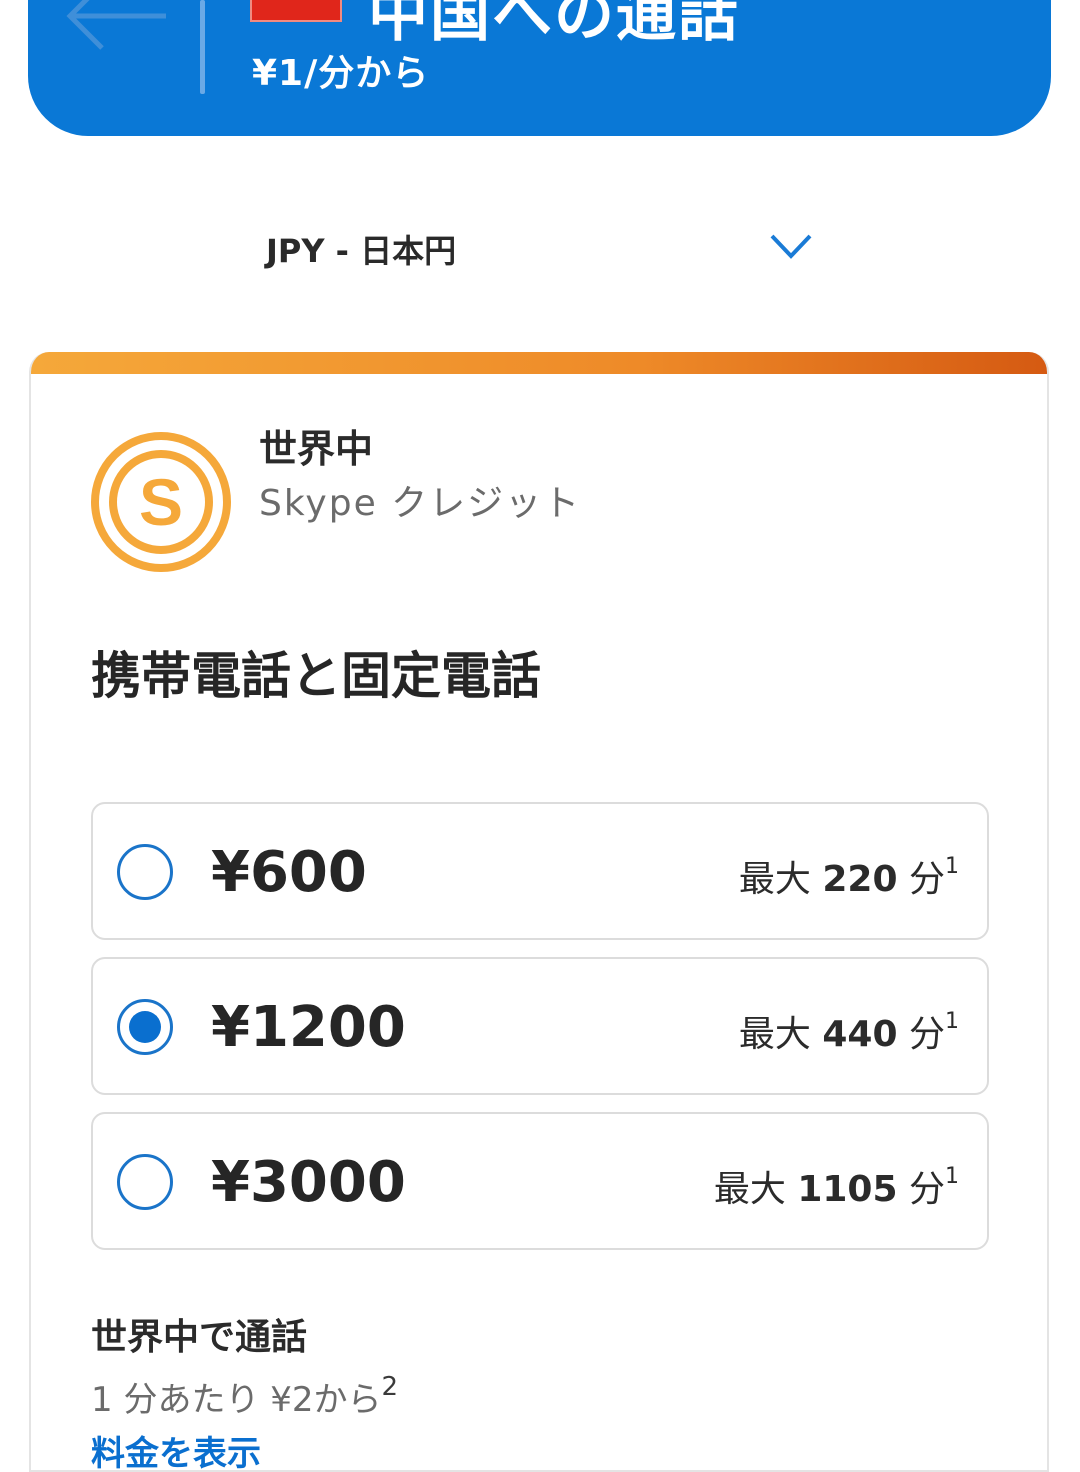 The image size is (1080, 1472). Describe the element at coordinates (117, 29) in the screenshot. I see `back-arrow-icon` at that location.